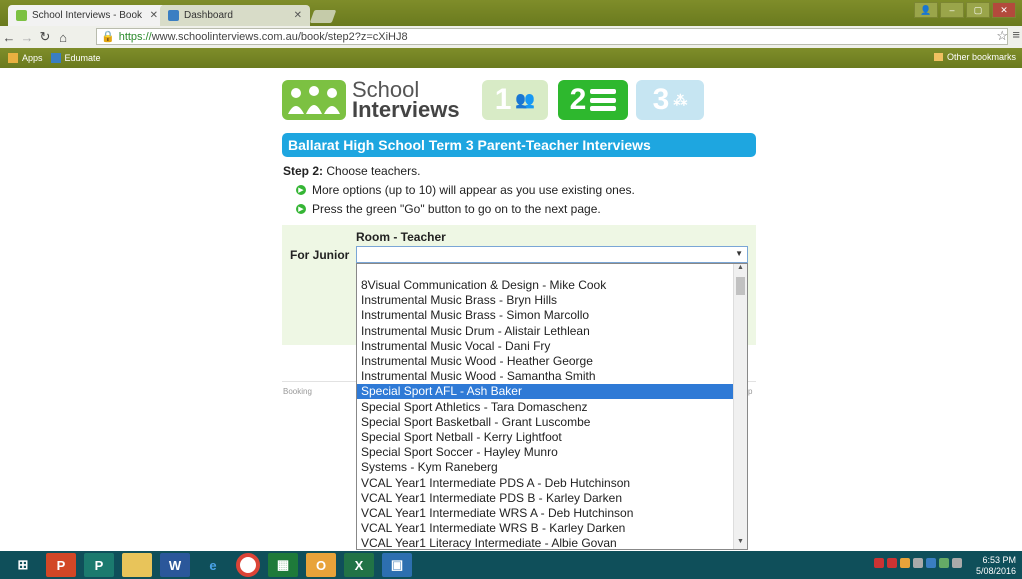 This screenshot has width=1022, height=579. Describe the element at coordinates (45, 37) in the screenshot. I see `reload-icon: ↻` at that location.